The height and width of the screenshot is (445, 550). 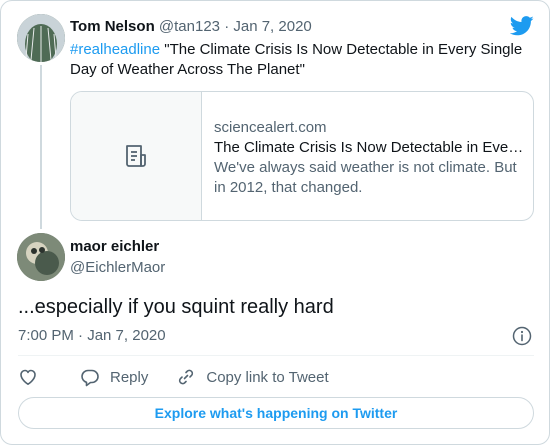 I want to click on tweet-timestamp: 7:00 PM · Jan 7, 2020, so click(x=92, y=336).